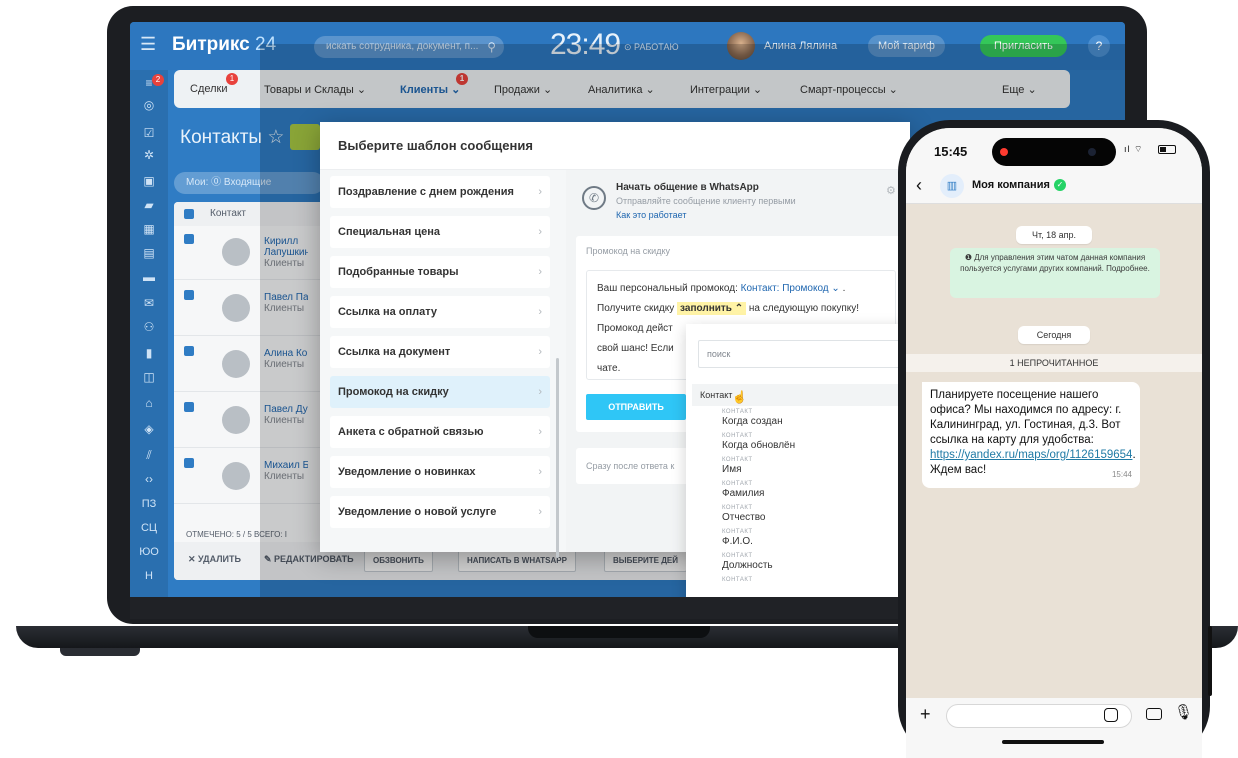  What do you see at coordinates (211, 44) in the screenshot?
I see `logo-text: Битрикс` at bounding box center [211, 44].